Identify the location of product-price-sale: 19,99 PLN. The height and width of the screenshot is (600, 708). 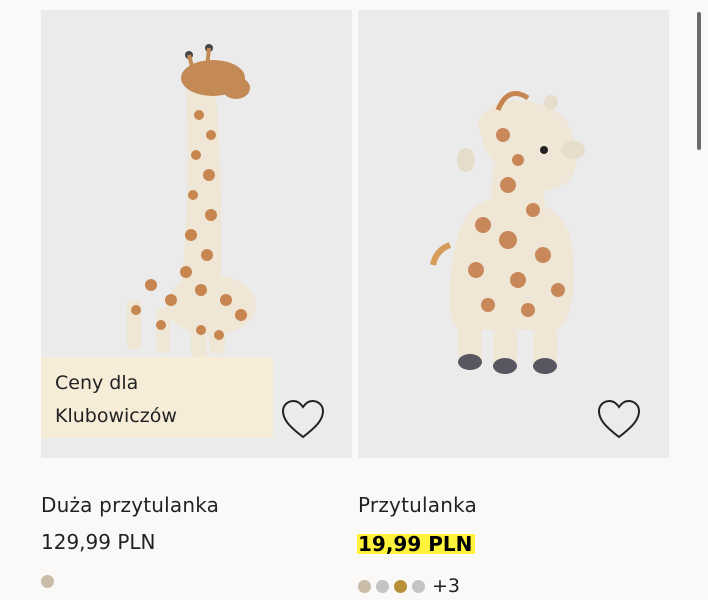
(416, 544).